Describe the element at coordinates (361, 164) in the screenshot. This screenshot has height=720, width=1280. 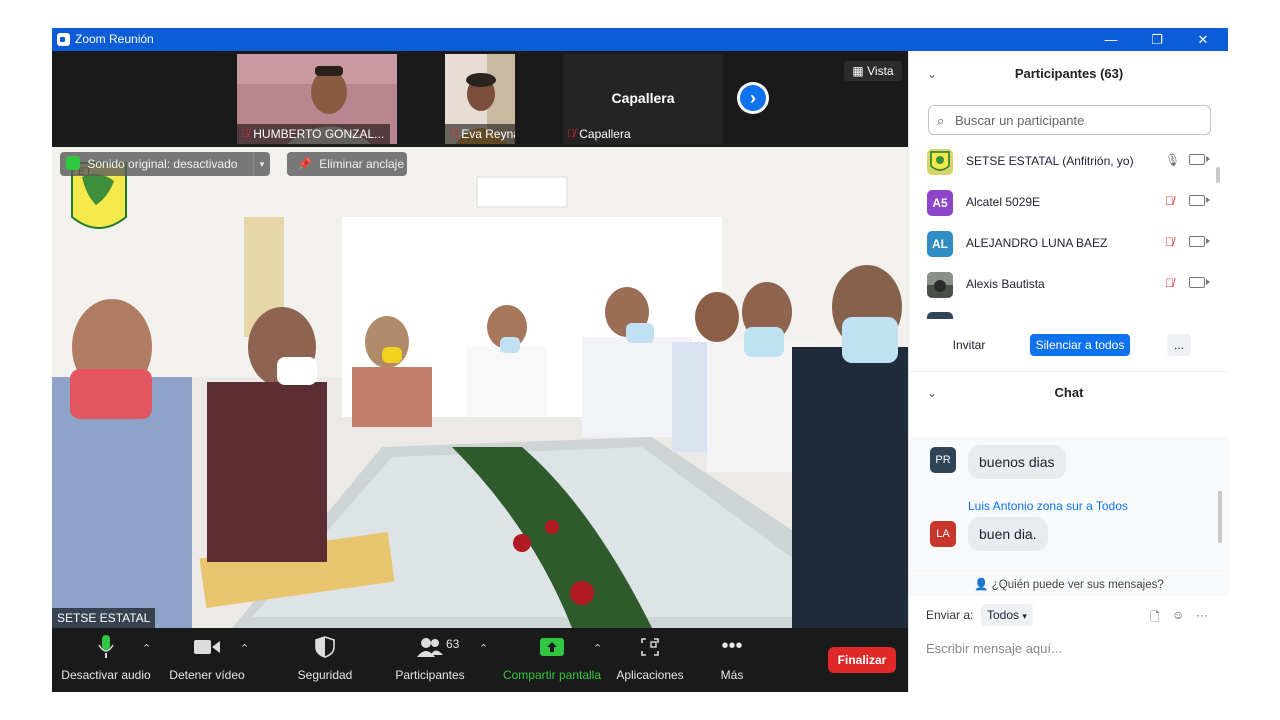
I see `unpin-label: Eliminar anclaje` at that location.